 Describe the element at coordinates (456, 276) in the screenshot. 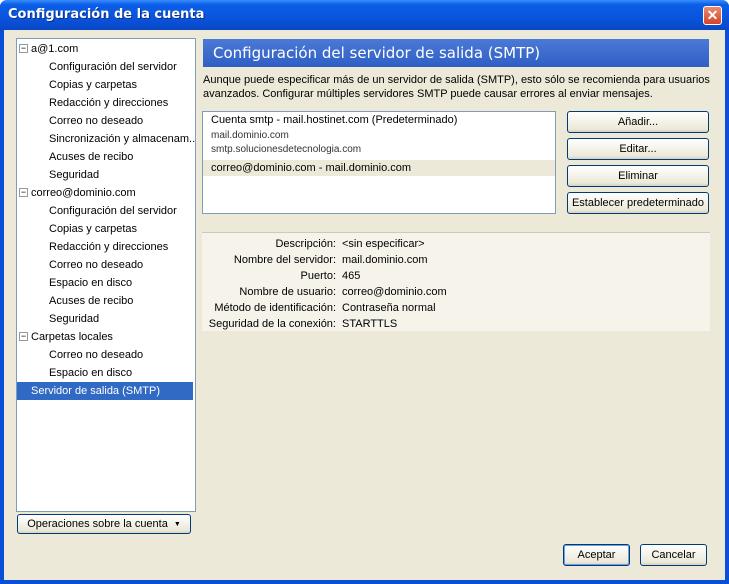

I see `detail-row: Puerto: 465` at that location.